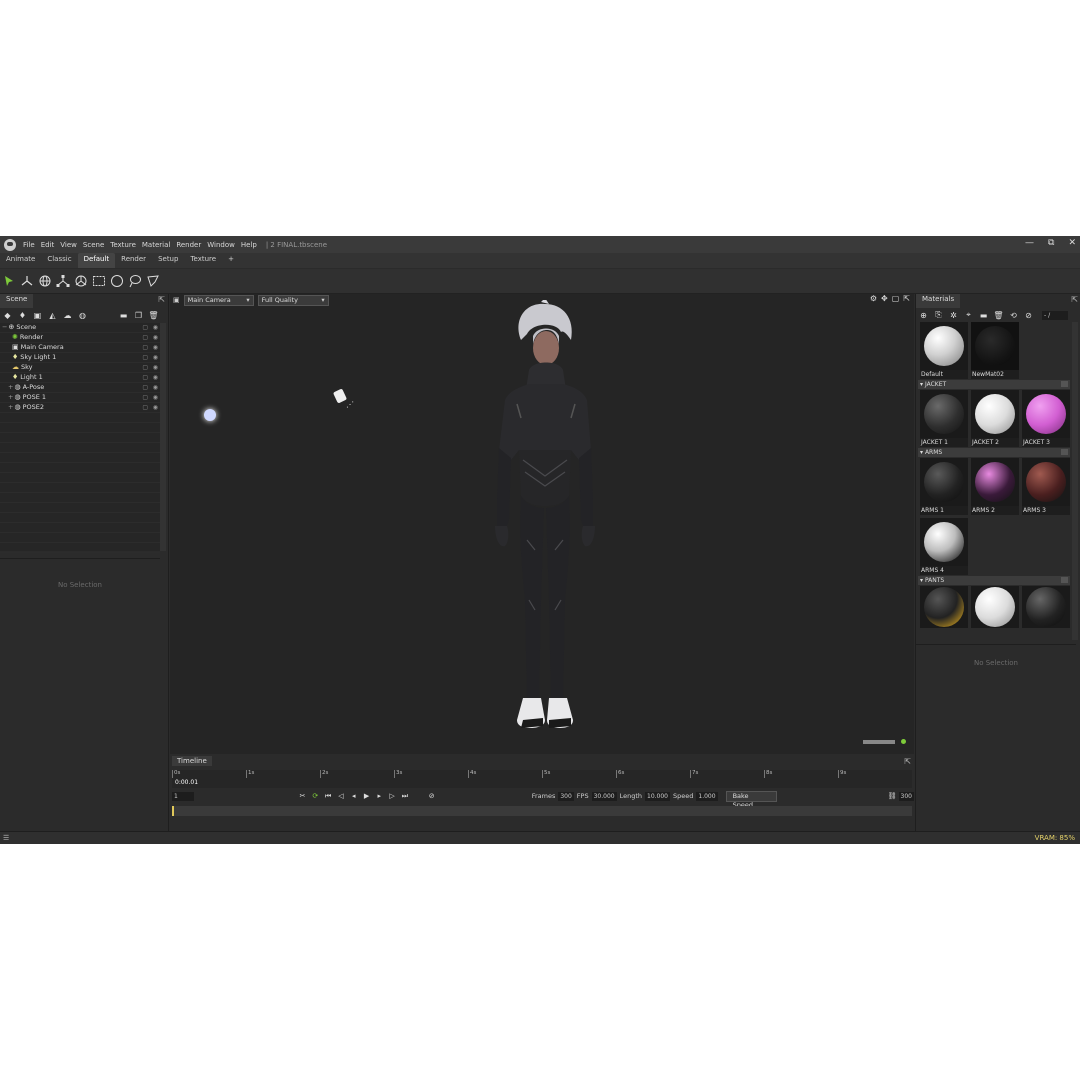 This screenshot has width=1080, height=1080. Describe the element at coordinates (80, 338) in the screenshot. I see `tree-item-render: ✺ Render ▢ ◉` at that location.